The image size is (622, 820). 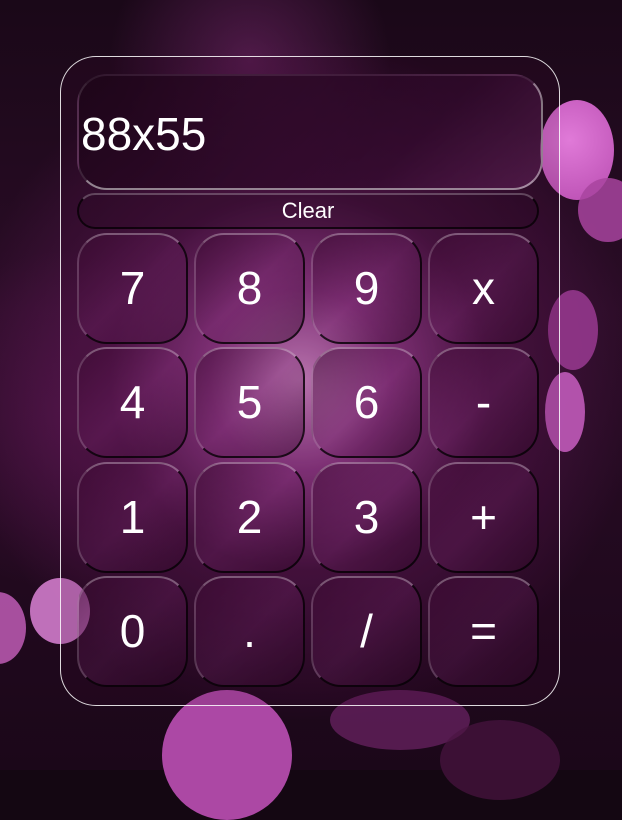 I want to click on key-divide: /, so click(x=366, y=631).